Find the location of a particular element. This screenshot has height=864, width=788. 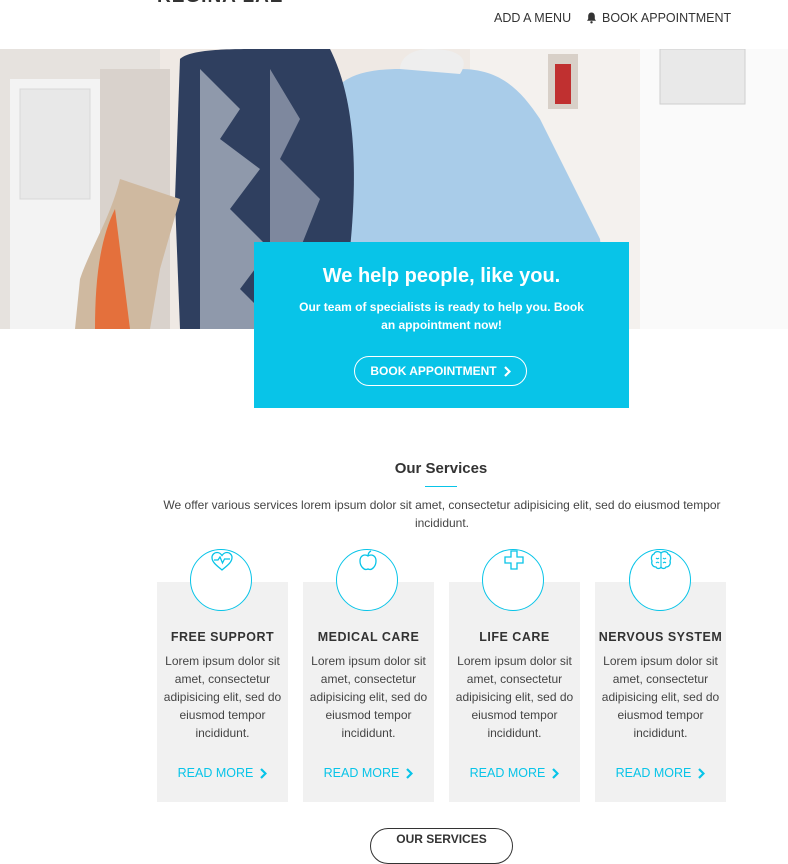

site-header: REGINA LAE ADD A MENU BOOK APPOINTMENT is located at coordinates (394, 24).